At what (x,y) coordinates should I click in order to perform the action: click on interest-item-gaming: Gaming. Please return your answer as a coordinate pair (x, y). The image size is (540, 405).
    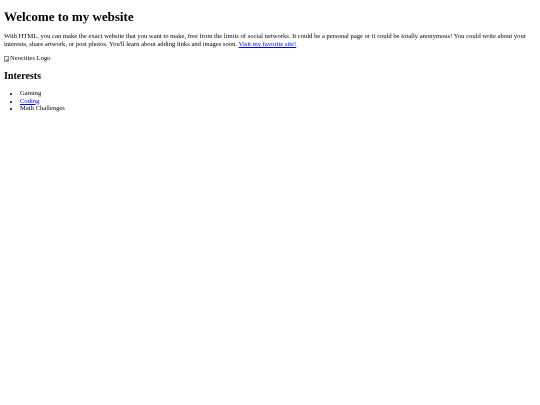
    Looking at the image, I should click on (42, 94).